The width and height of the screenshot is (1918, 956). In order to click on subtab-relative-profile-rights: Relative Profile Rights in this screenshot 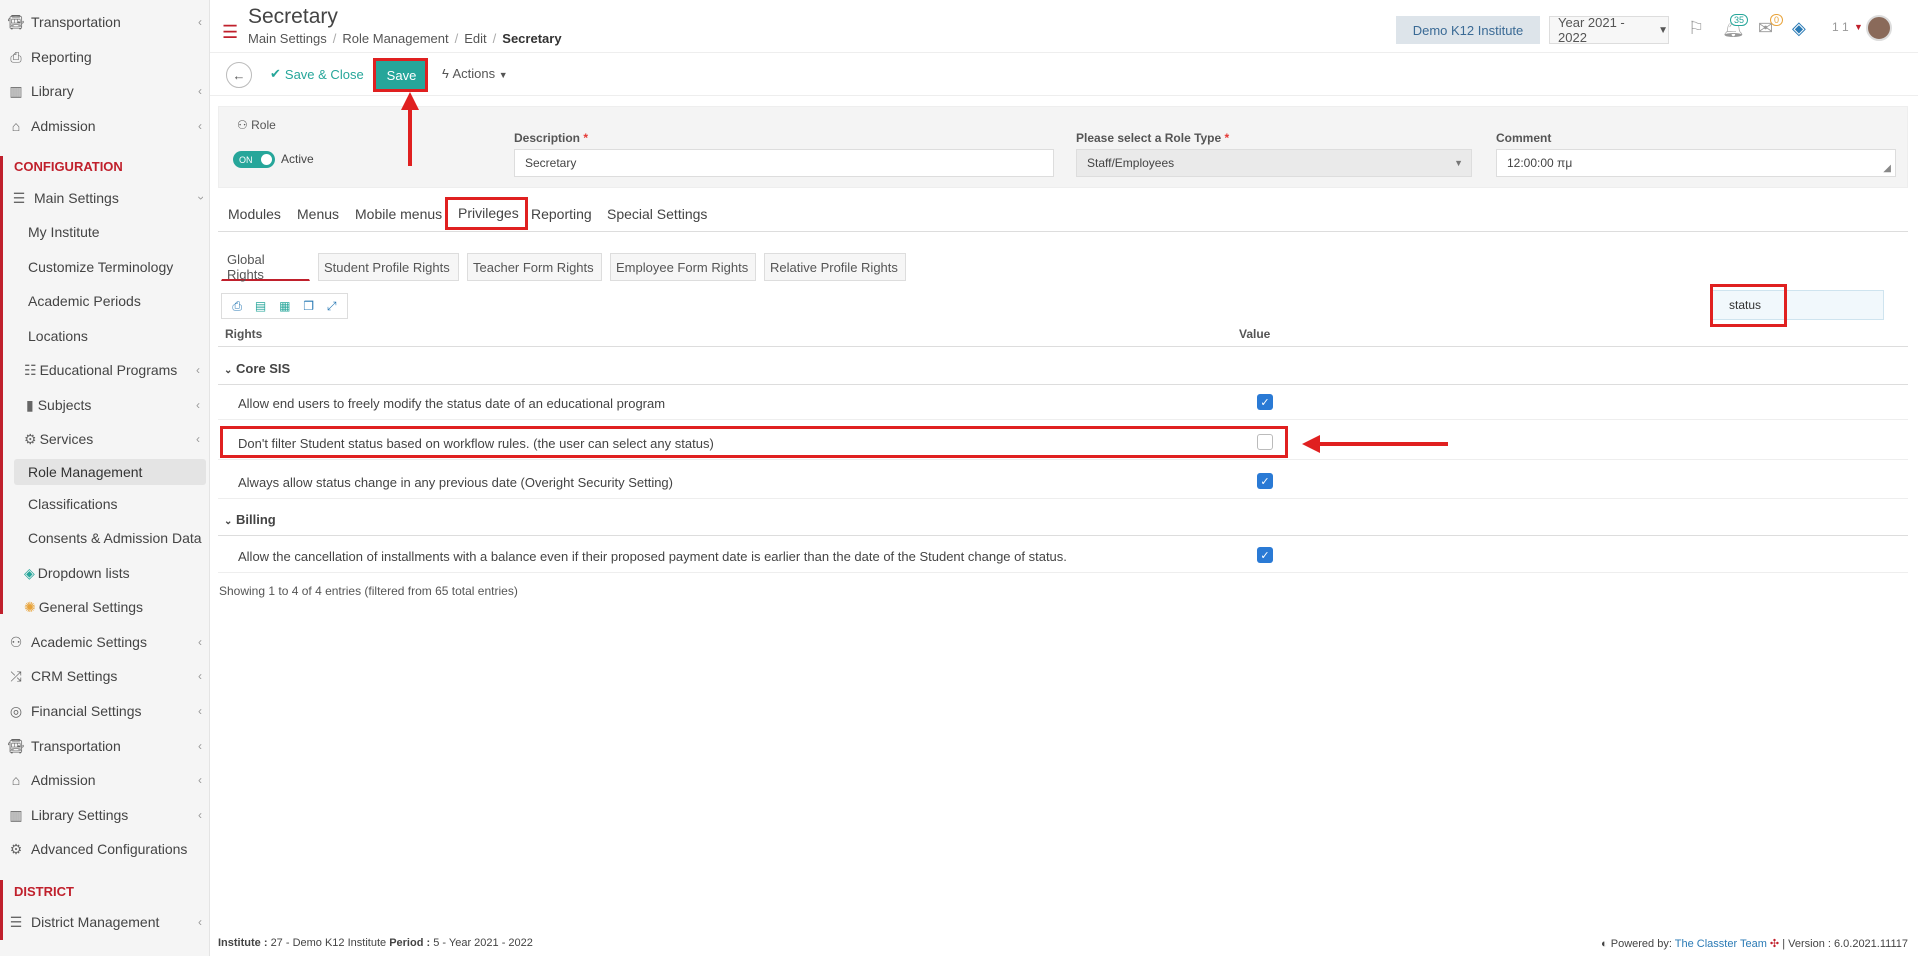, I will do `click(835, 267)`.